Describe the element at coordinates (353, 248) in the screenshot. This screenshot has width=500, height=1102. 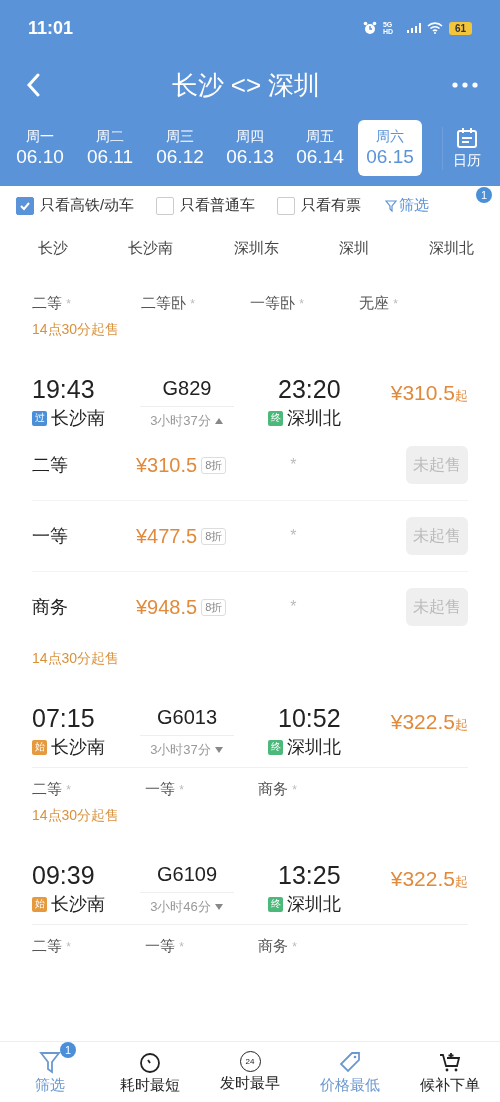
I see `station-option: 深圳` at that location.